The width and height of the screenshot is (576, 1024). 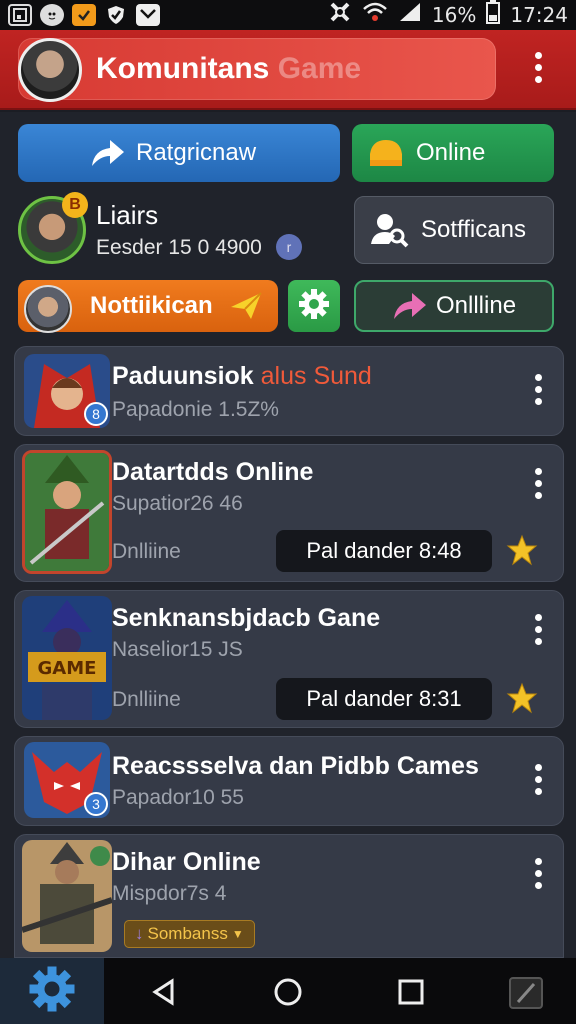 I want to click on online2-label: Onllline, so click(x=476, y=305).